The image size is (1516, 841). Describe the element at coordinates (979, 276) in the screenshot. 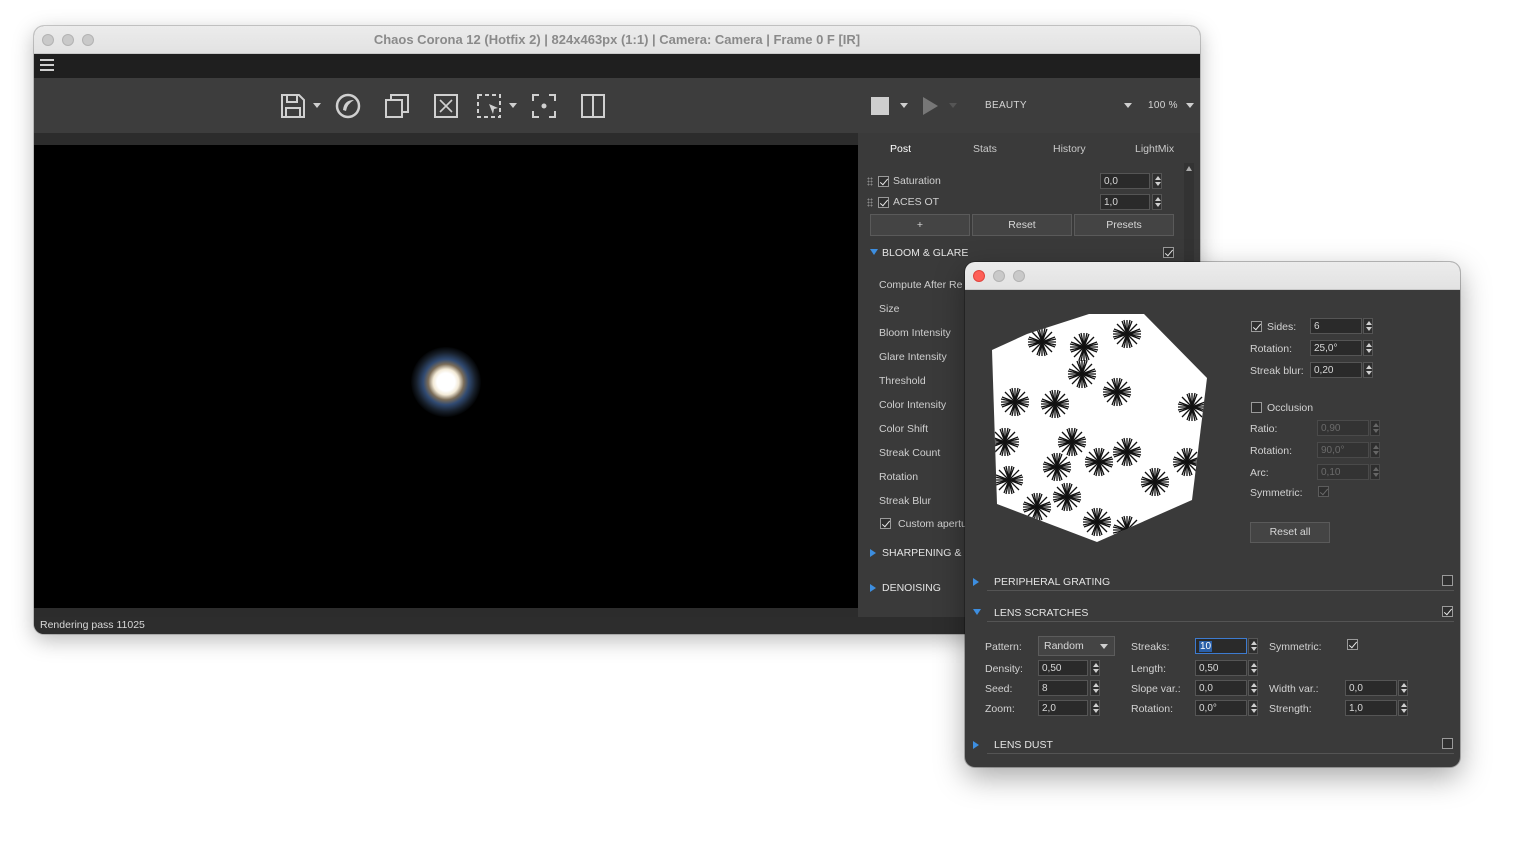

I see `close-window-button` at that location.